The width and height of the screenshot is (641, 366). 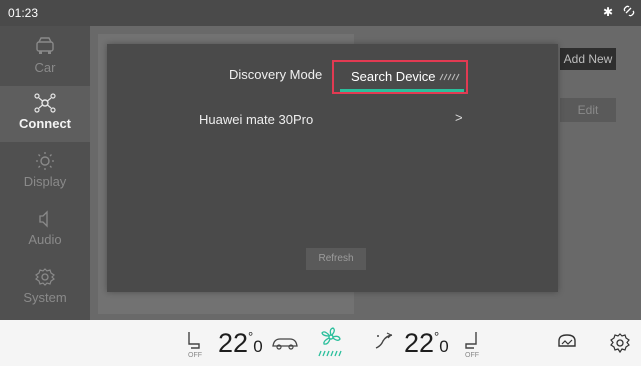 What do you see at coordinates (45, 181) in the screenshot?
I see `sidebar-item-label: Display` at bounding box center [45, 181].